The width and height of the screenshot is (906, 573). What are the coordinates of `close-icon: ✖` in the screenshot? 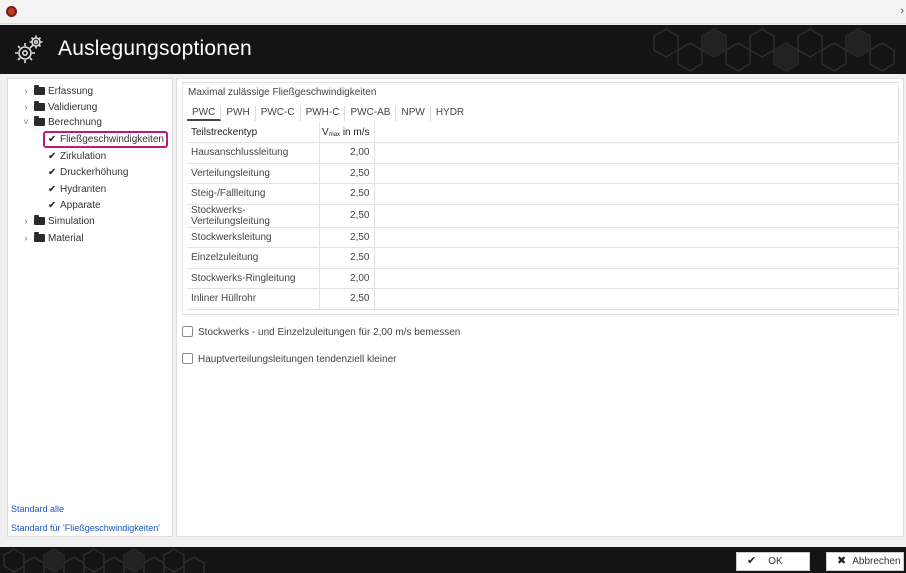 It's located at (842, 561).